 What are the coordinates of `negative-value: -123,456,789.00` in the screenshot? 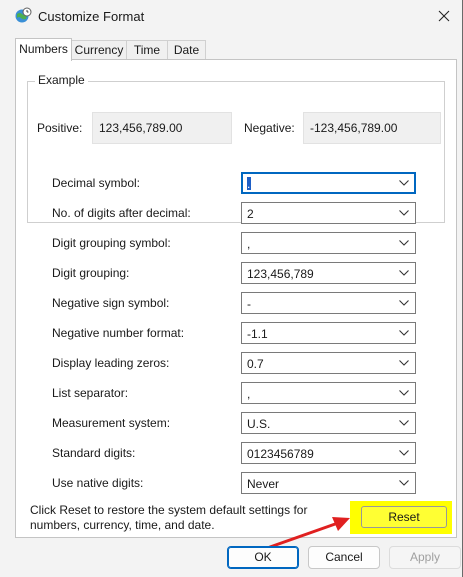 It's located at (372, 128).